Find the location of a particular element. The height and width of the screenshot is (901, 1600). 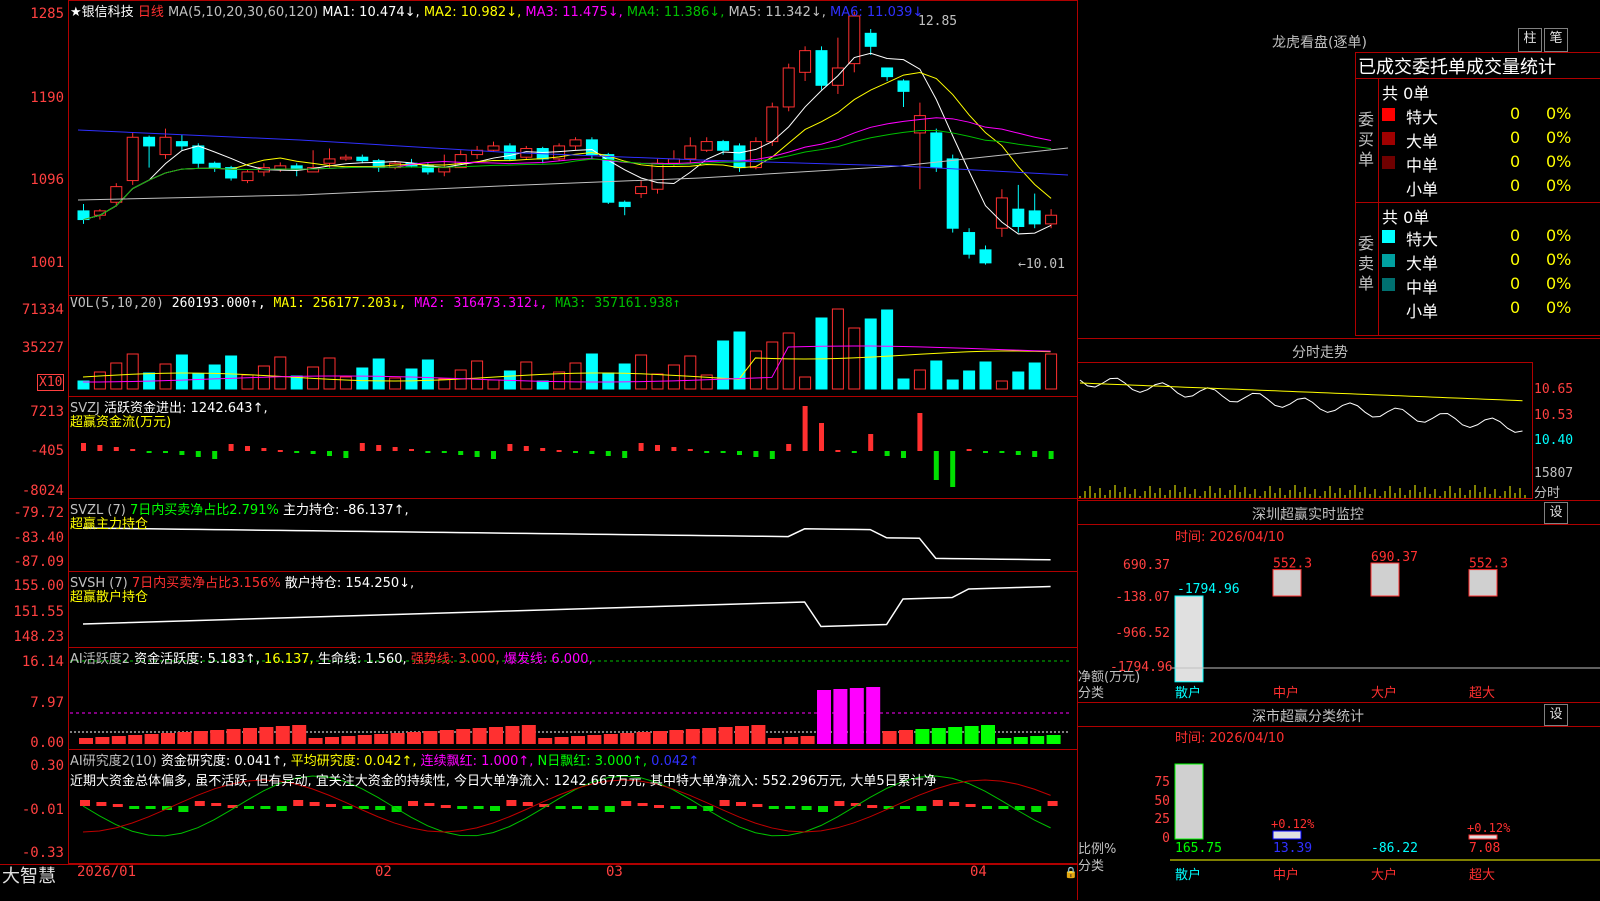

order-row: 特大 0 0% is located at coordinates (1490, 237).